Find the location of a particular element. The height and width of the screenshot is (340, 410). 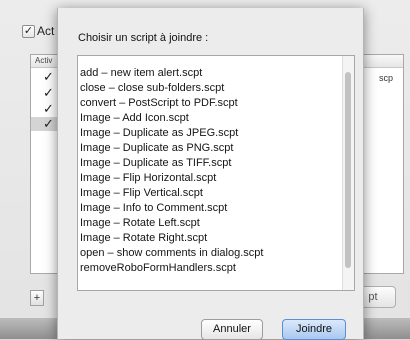

vertical-scrollbar is located at coordinates (348, 173).